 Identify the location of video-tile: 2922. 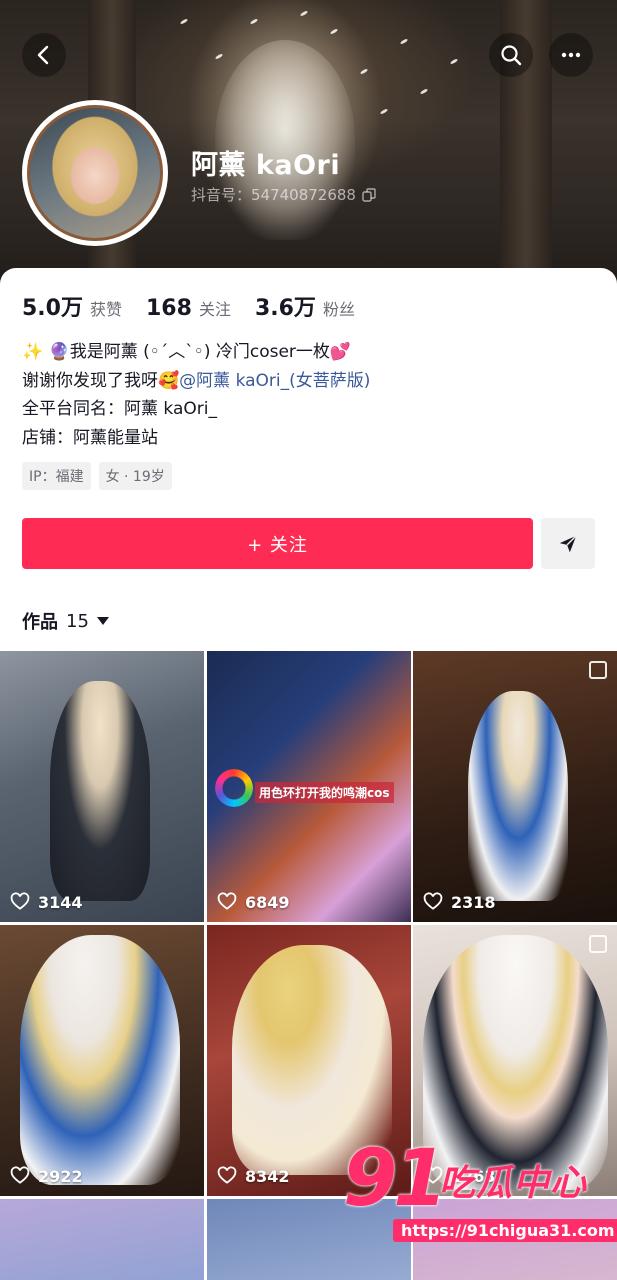
(102, 1060).